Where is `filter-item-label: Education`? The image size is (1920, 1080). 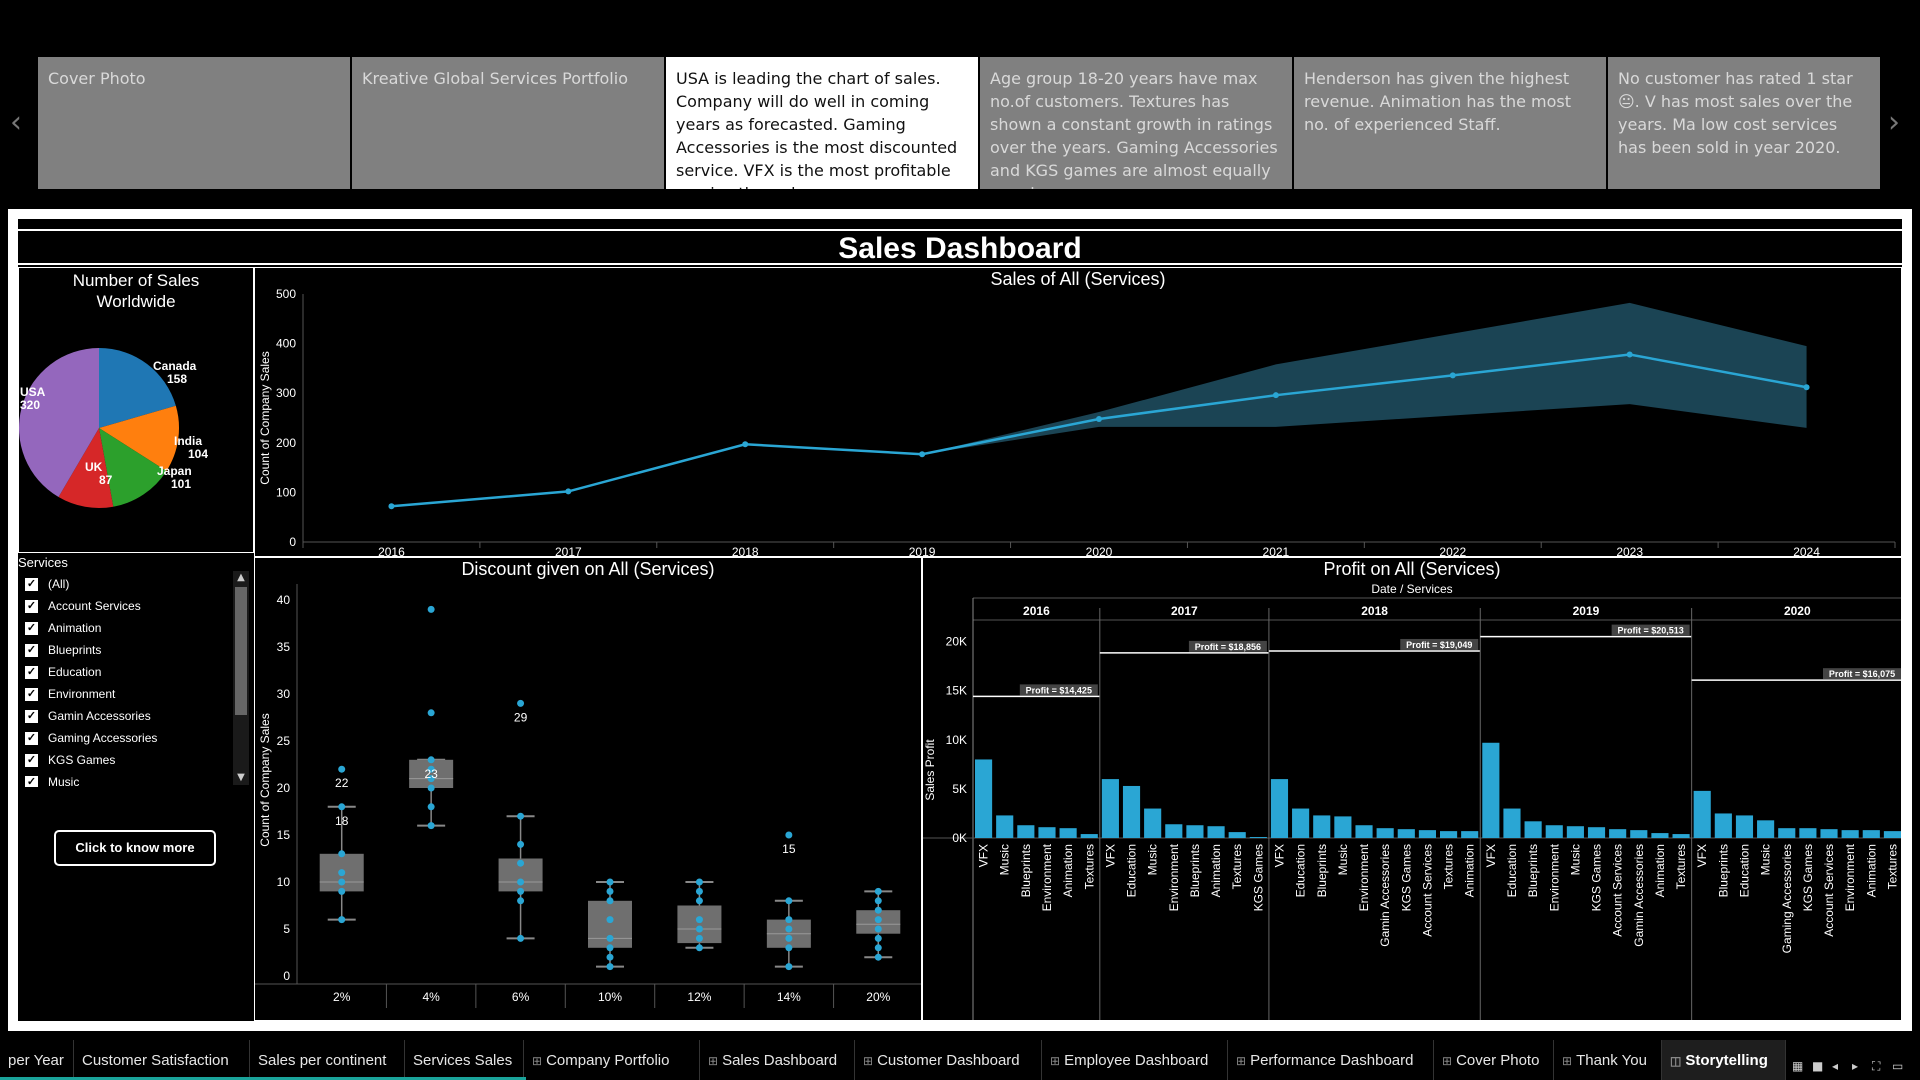
filter-item-label: Education is located at coordinates (75, 672).